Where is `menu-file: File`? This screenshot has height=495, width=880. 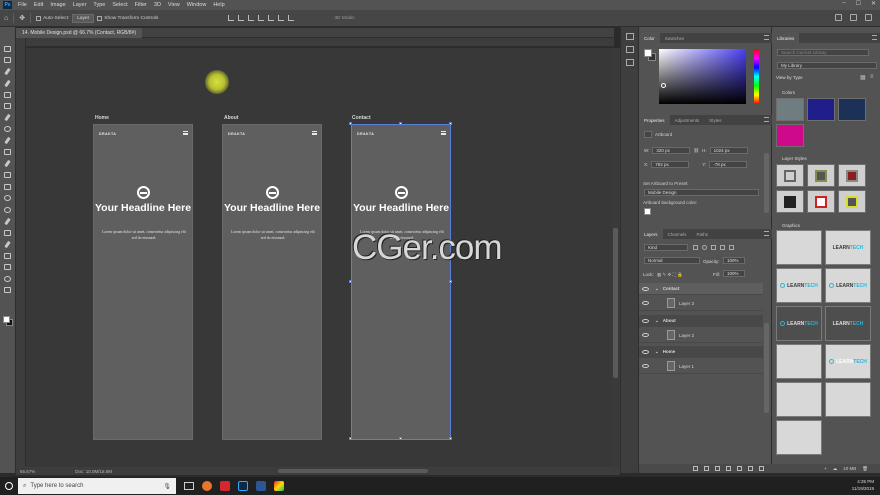
menu-file: File is located at coordinates (22, 5).